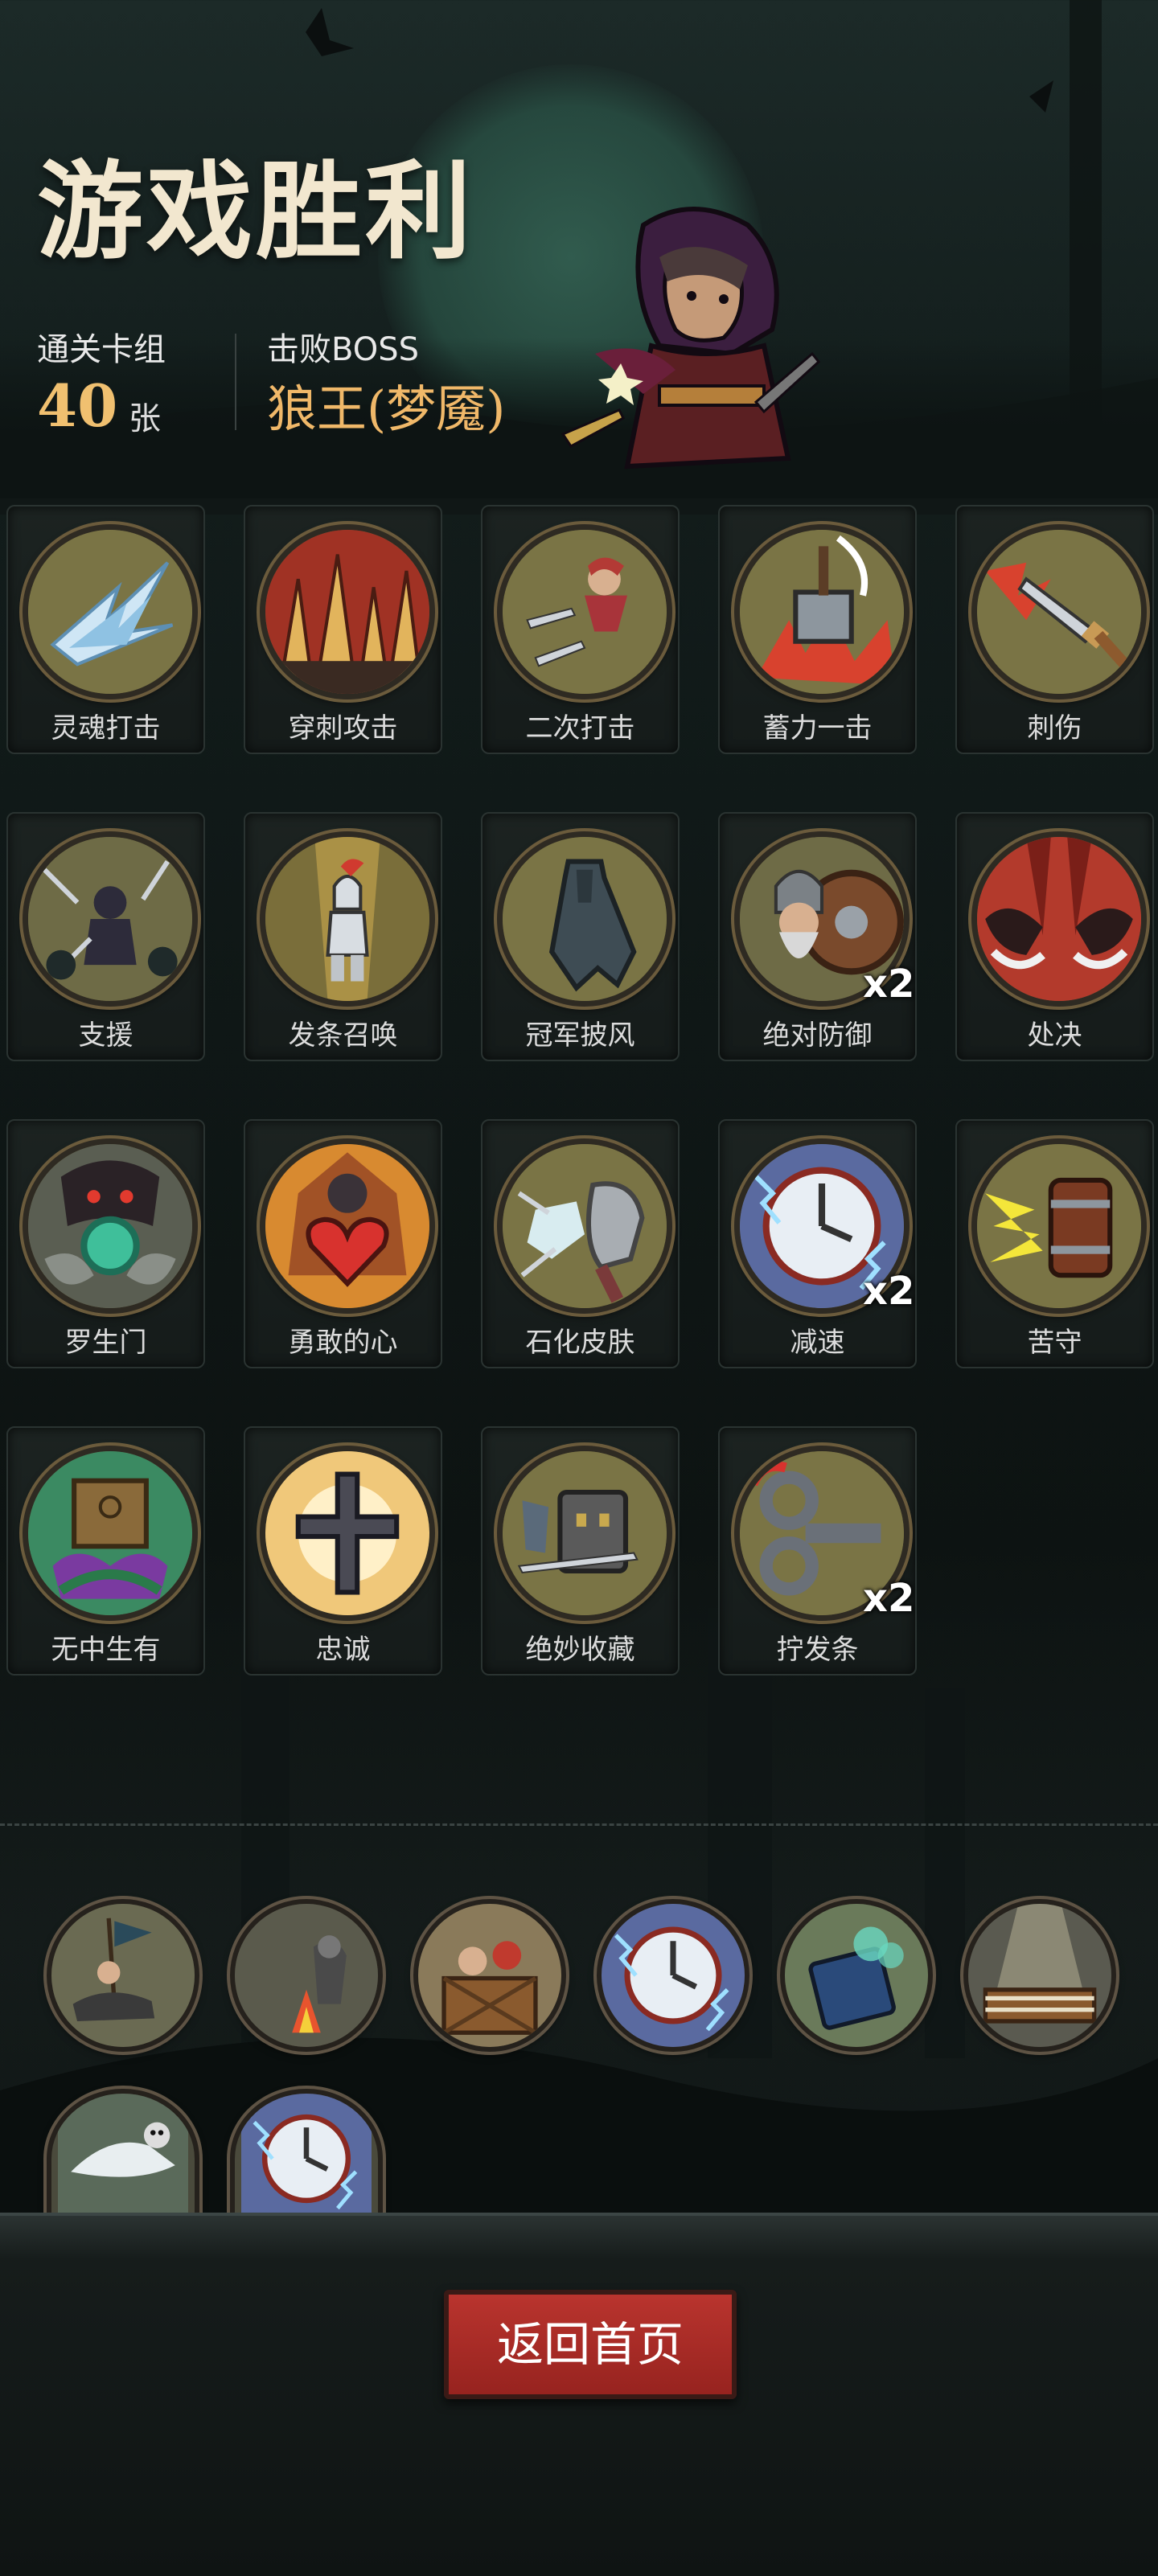 This screenshot has height=2576, width=1158. I want to click on section-divider, so click(579, 1824).